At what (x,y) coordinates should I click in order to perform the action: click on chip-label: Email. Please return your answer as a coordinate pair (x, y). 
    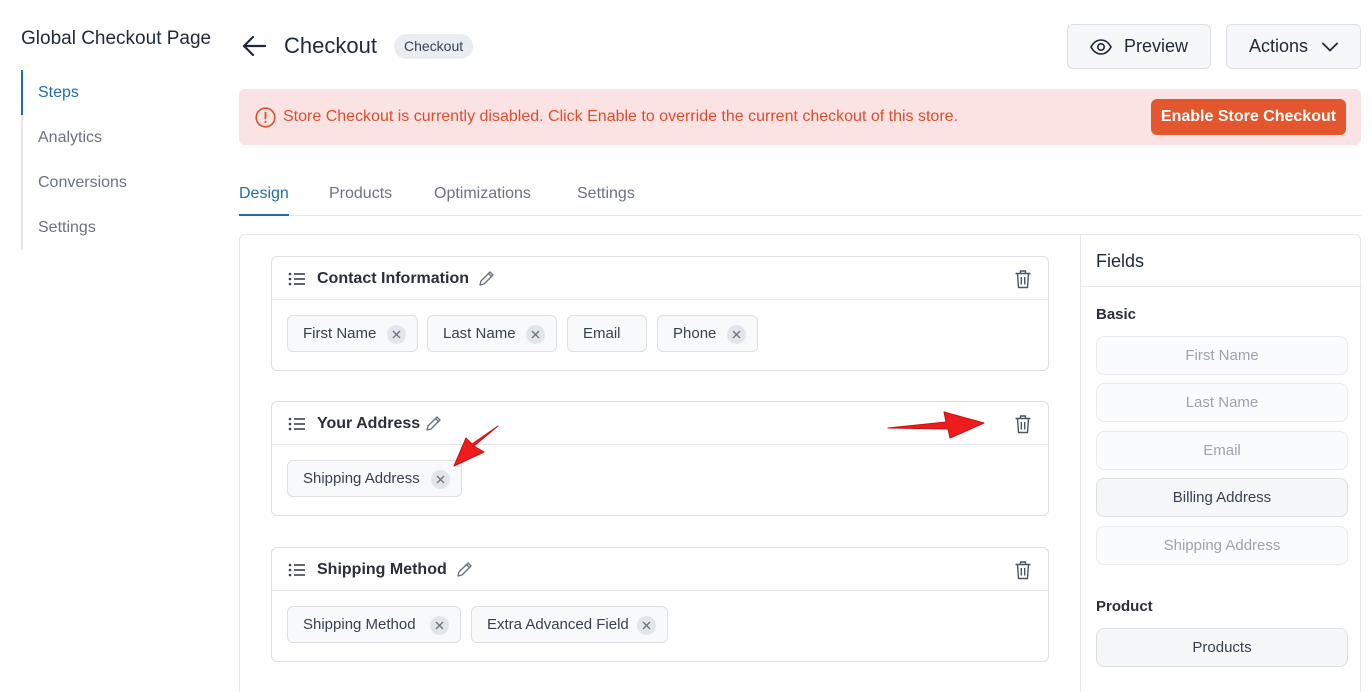
    Looking at the image, I should click on (602, 333).